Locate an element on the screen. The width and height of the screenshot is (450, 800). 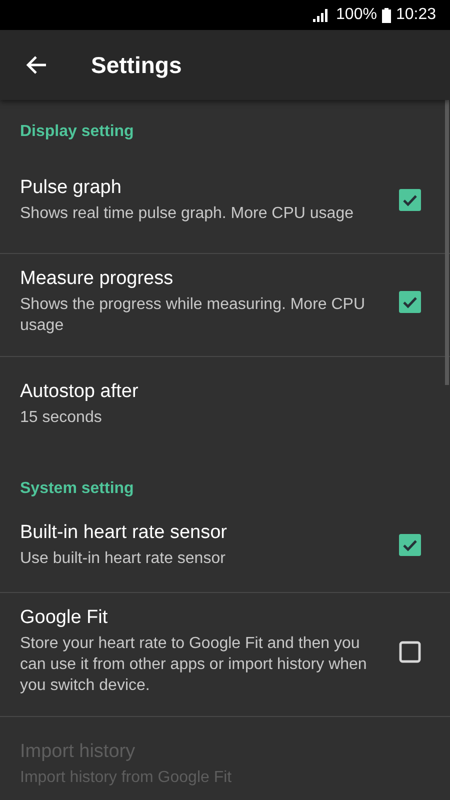
setting-item: Built-in heart rate sensor Use built-in heart rate sensor is located at coordinates (225, 551).